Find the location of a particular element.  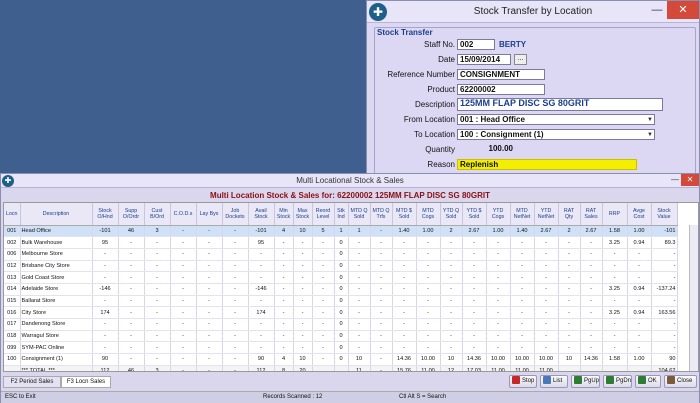

column-header: RRP is located at coordinates (615, 214).